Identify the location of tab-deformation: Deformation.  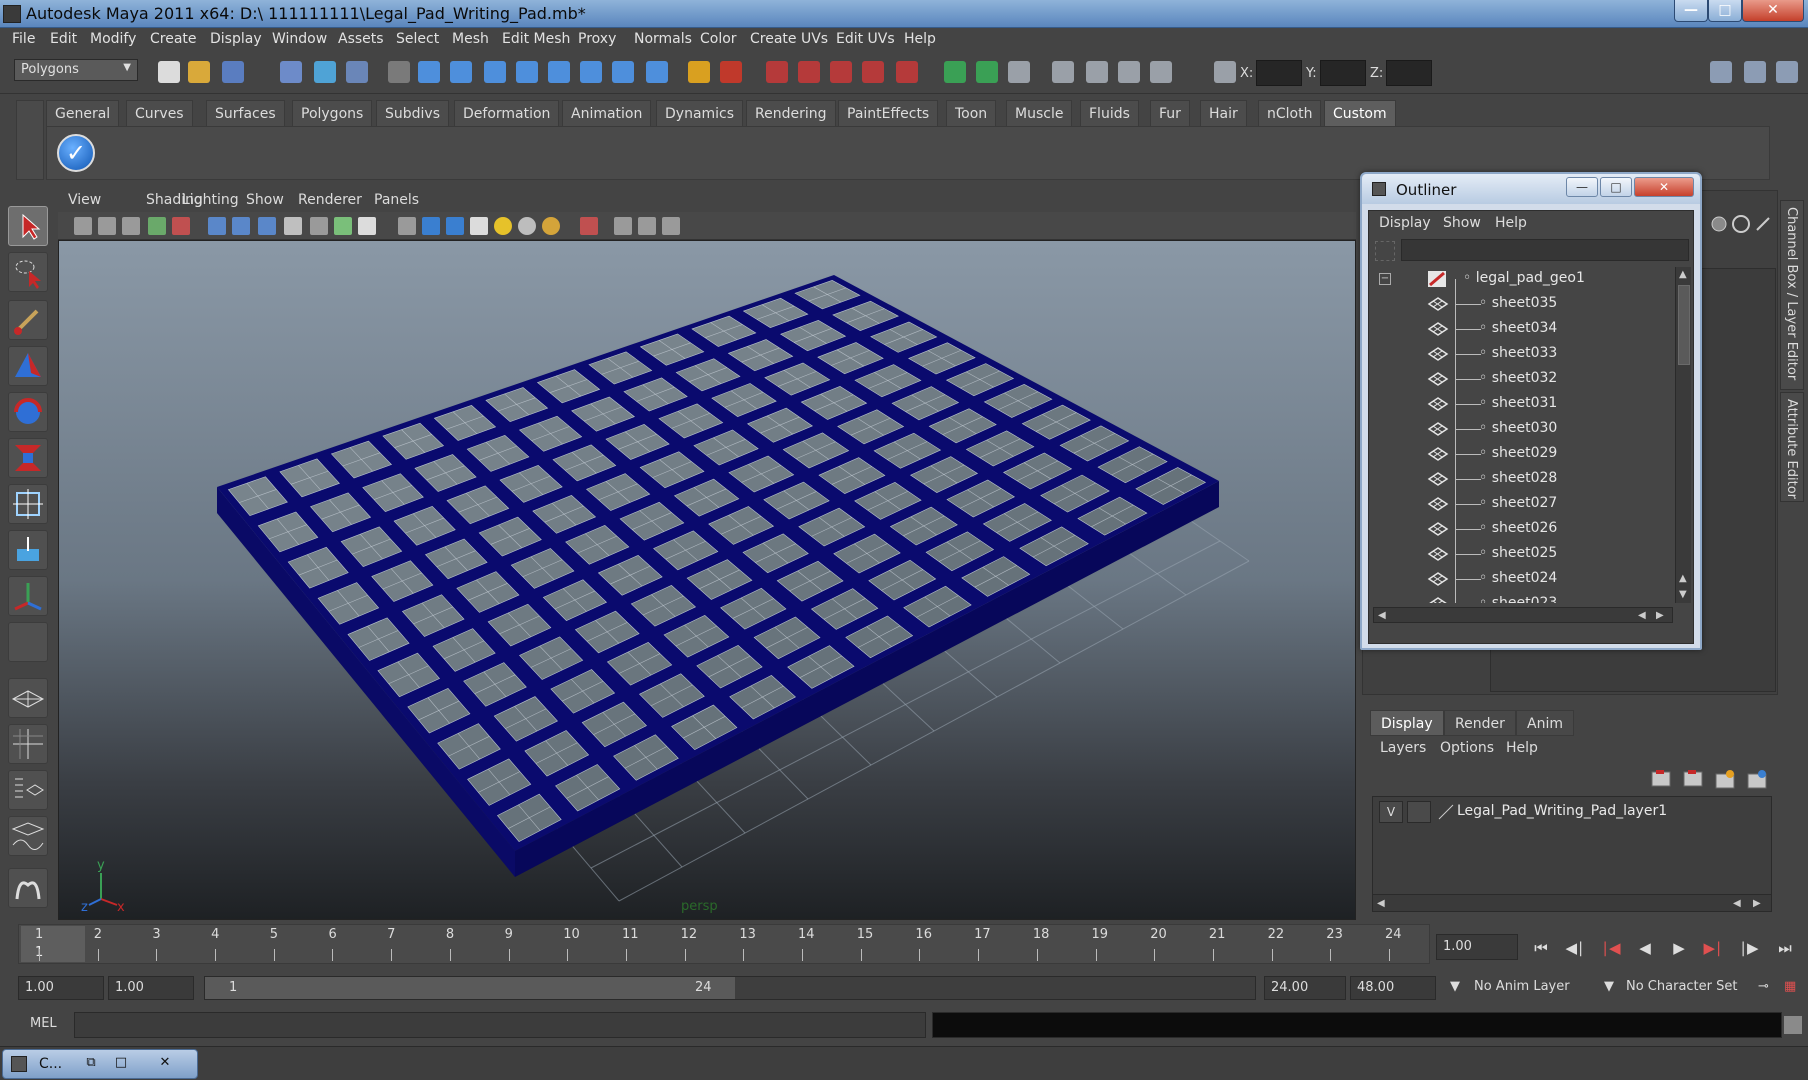
(507, 113).